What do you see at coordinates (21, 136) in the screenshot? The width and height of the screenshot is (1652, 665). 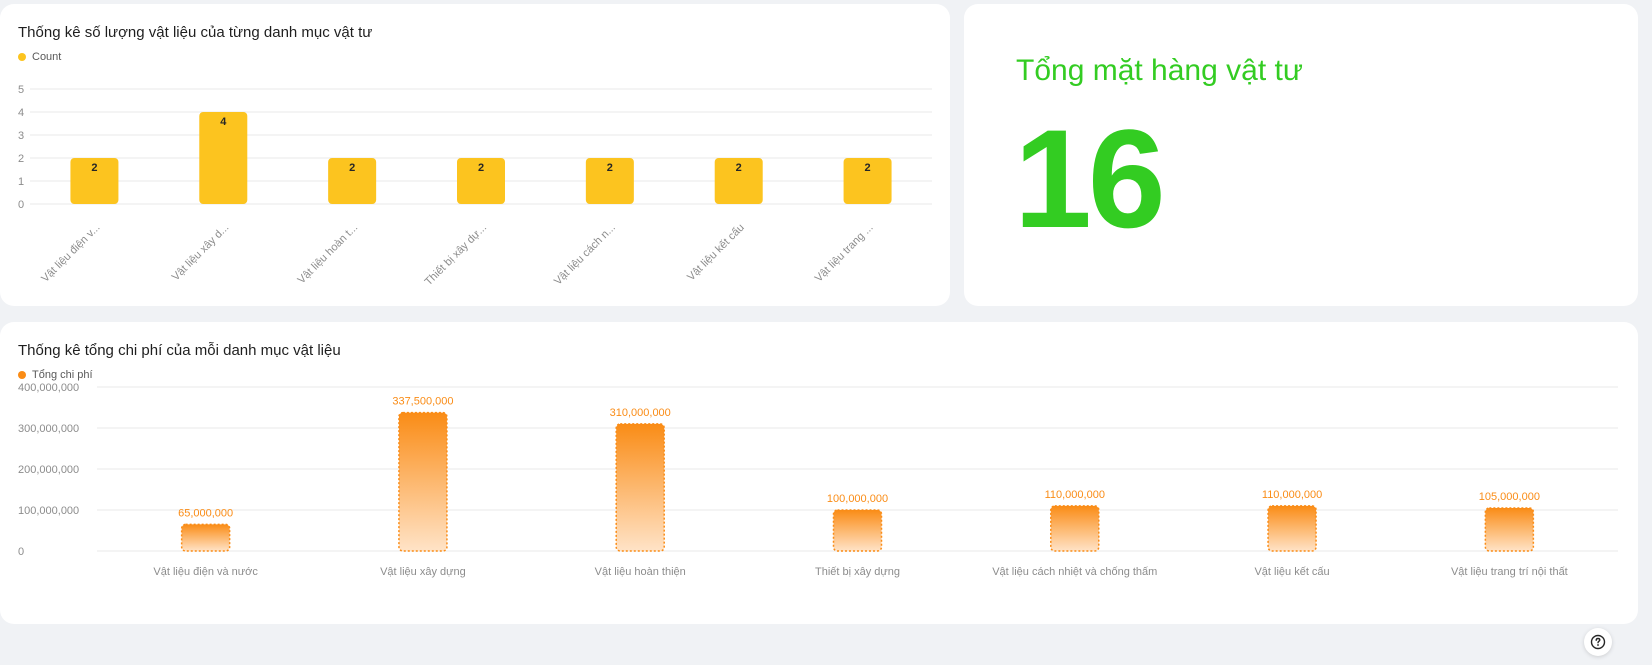 I see `y-tick-label: 3` at bounding box center [21, 136].